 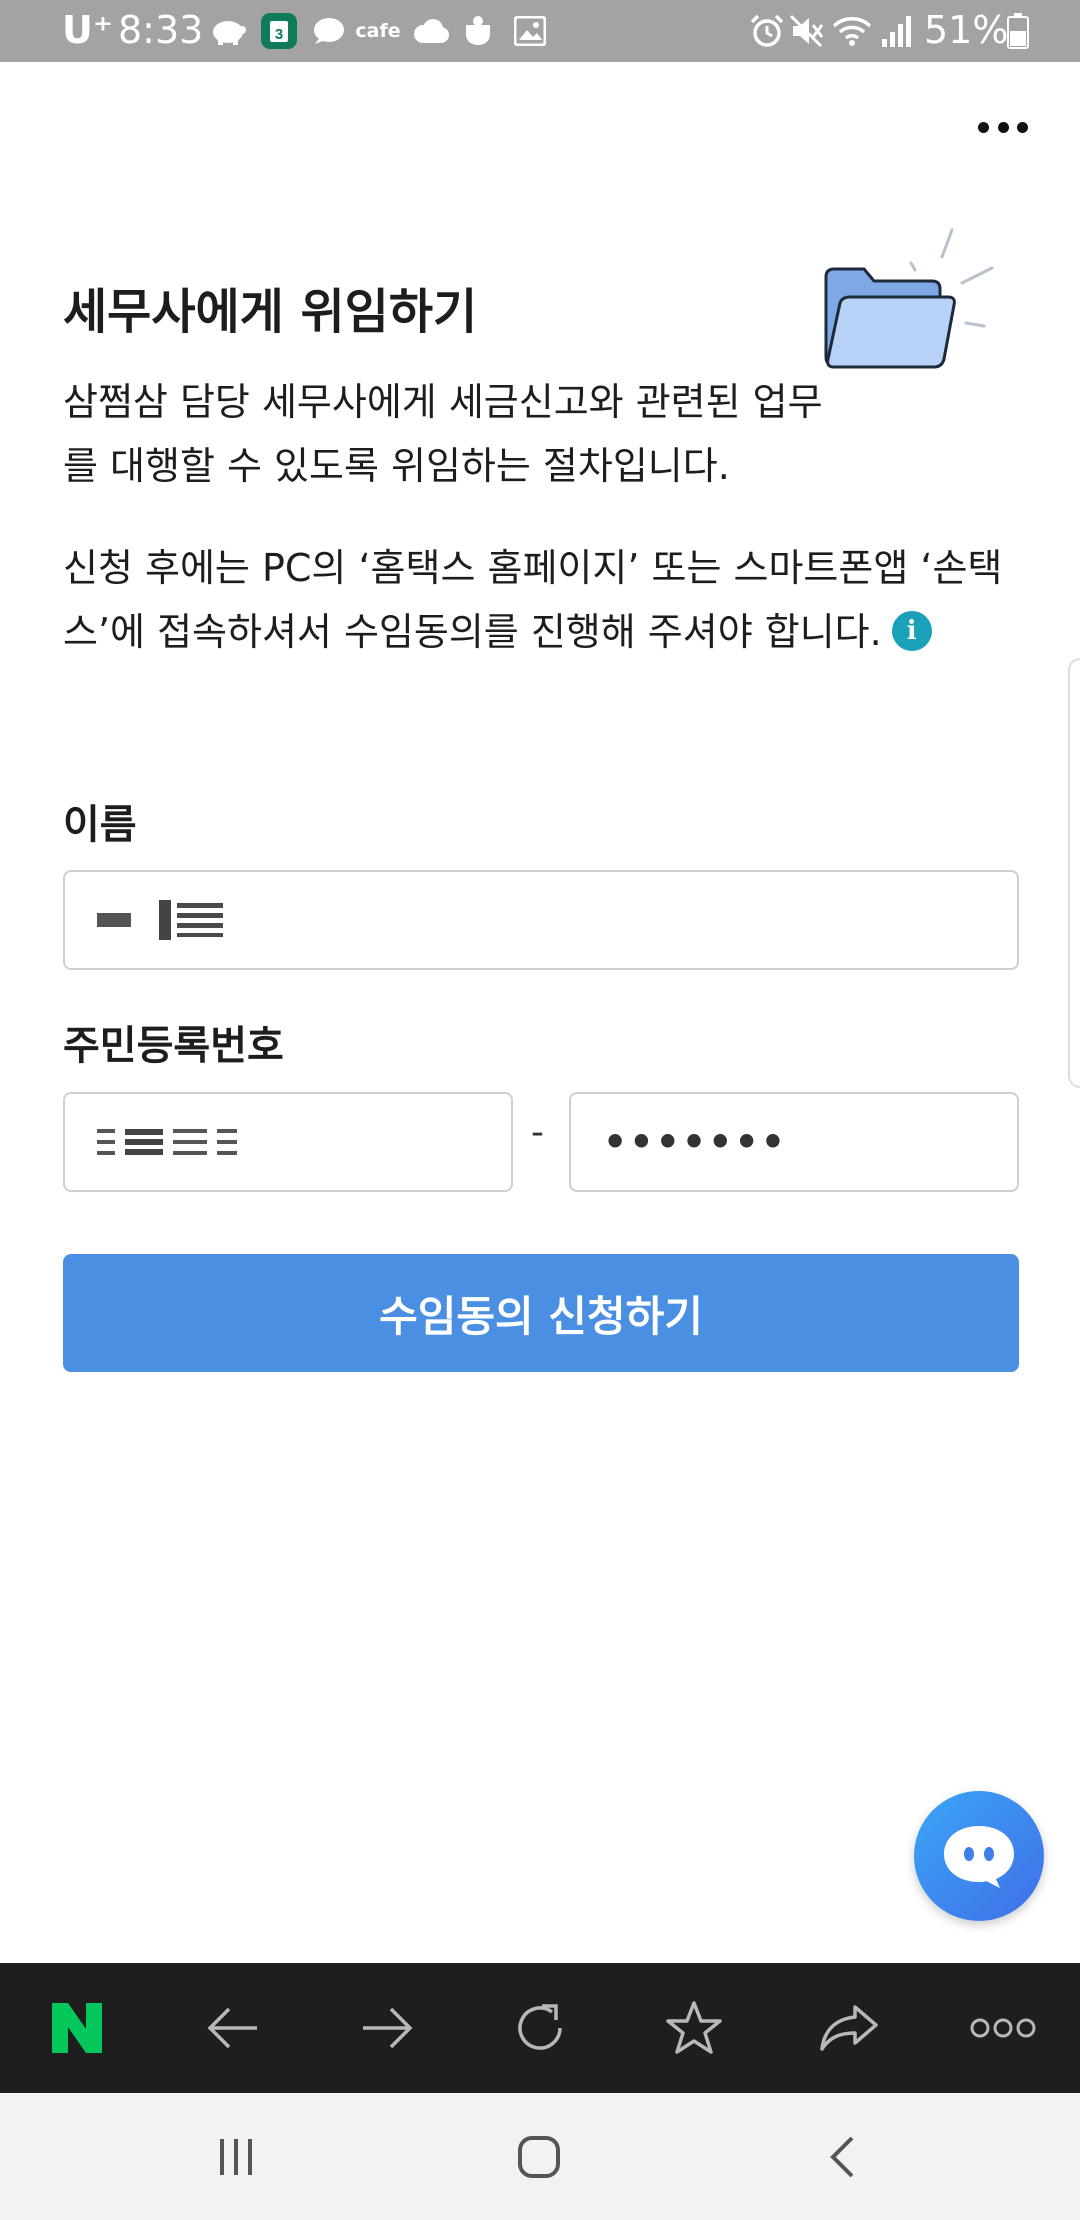 I want to click on chatbot-button, so click(x=979, y=1856).